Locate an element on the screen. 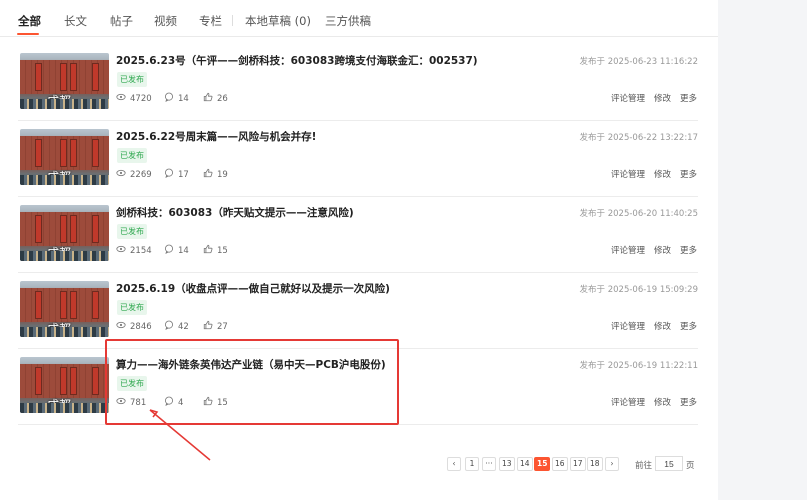  page-ellipsis: ··· is located at coordinates (489, 464).